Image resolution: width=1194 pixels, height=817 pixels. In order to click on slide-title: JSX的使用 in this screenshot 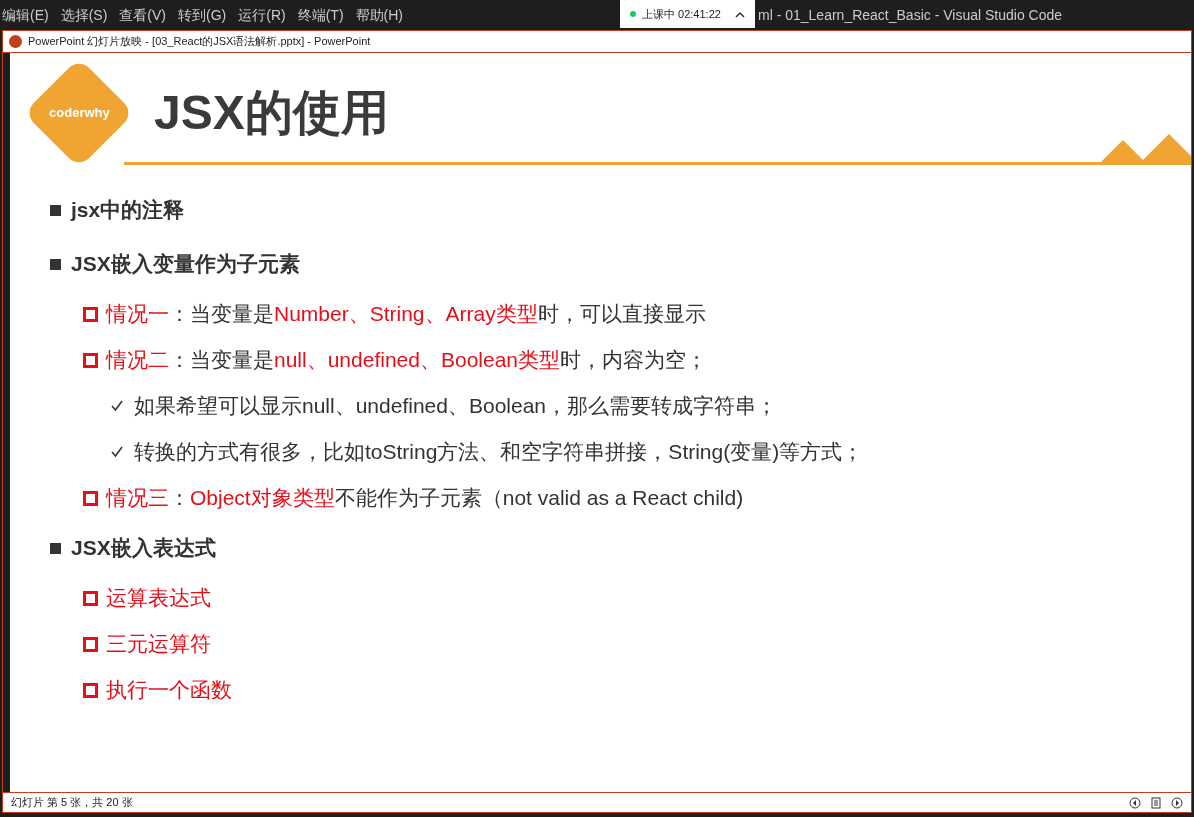, I will do `click(271, 113)`.